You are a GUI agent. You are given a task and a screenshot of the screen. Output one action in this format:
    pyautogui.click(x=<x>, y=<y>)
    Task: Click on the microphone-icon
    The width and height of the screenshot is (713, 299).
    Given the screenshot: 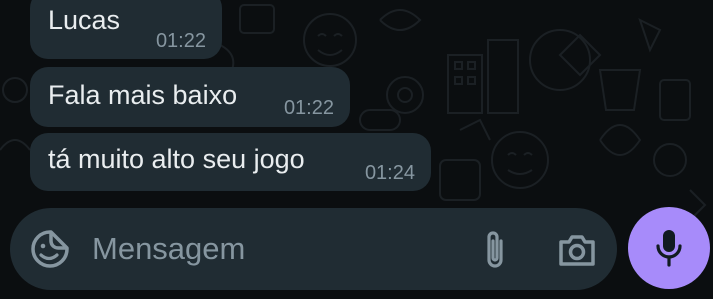 What is the action you would take?
    pyautogui.click(x=669, y=248)
    